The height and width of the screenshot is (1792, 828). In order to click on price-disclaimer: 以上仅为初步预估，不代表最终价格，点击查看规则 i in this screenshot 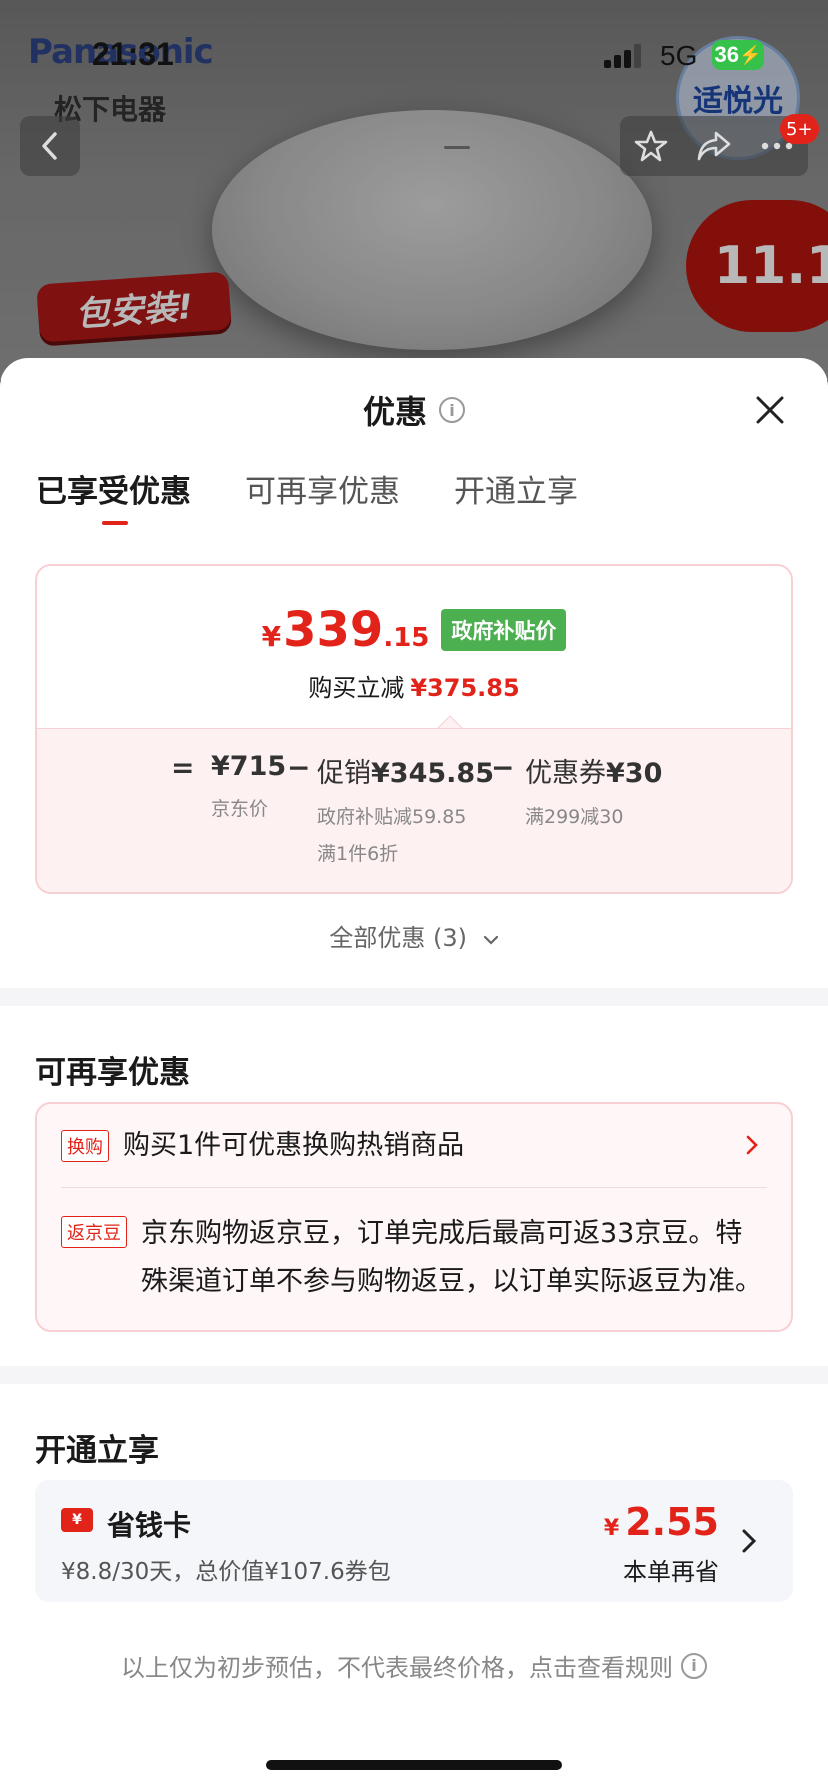, I will do `click(414, 1665)`.